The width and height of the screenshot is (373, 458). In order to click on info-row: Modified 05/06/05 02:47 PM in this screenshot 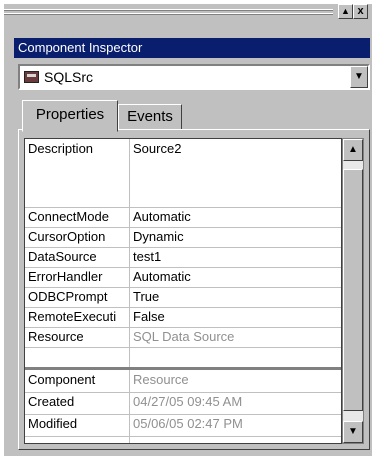, I will do `click(183, 425)`.